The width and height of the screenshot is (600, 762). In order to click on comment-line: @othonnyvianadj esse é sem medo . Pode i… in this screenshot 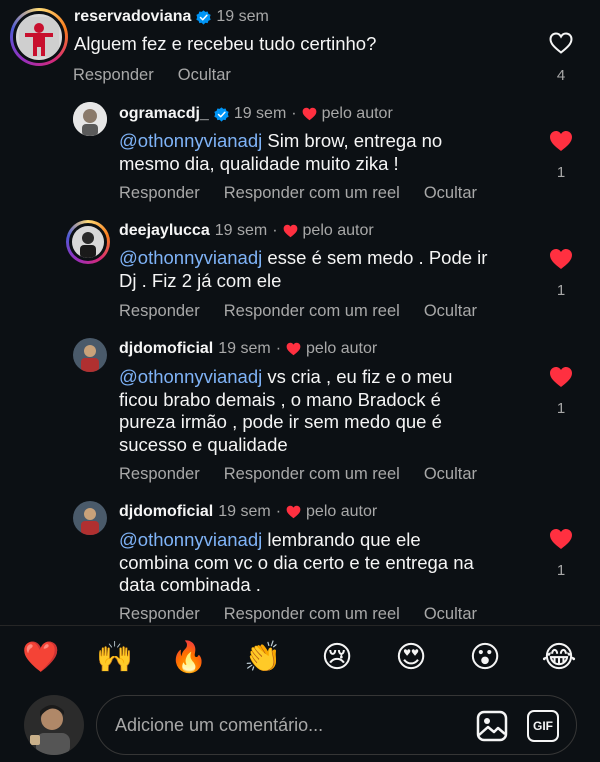, I will do `click(303, 257)`.